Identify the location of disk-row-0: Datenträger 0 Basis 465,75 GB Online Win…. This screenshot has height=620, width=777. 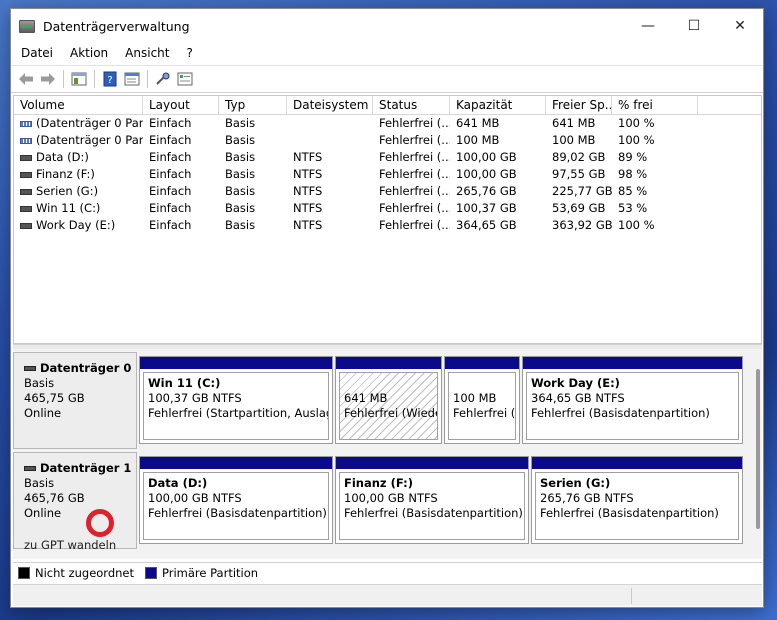
(380, 400).